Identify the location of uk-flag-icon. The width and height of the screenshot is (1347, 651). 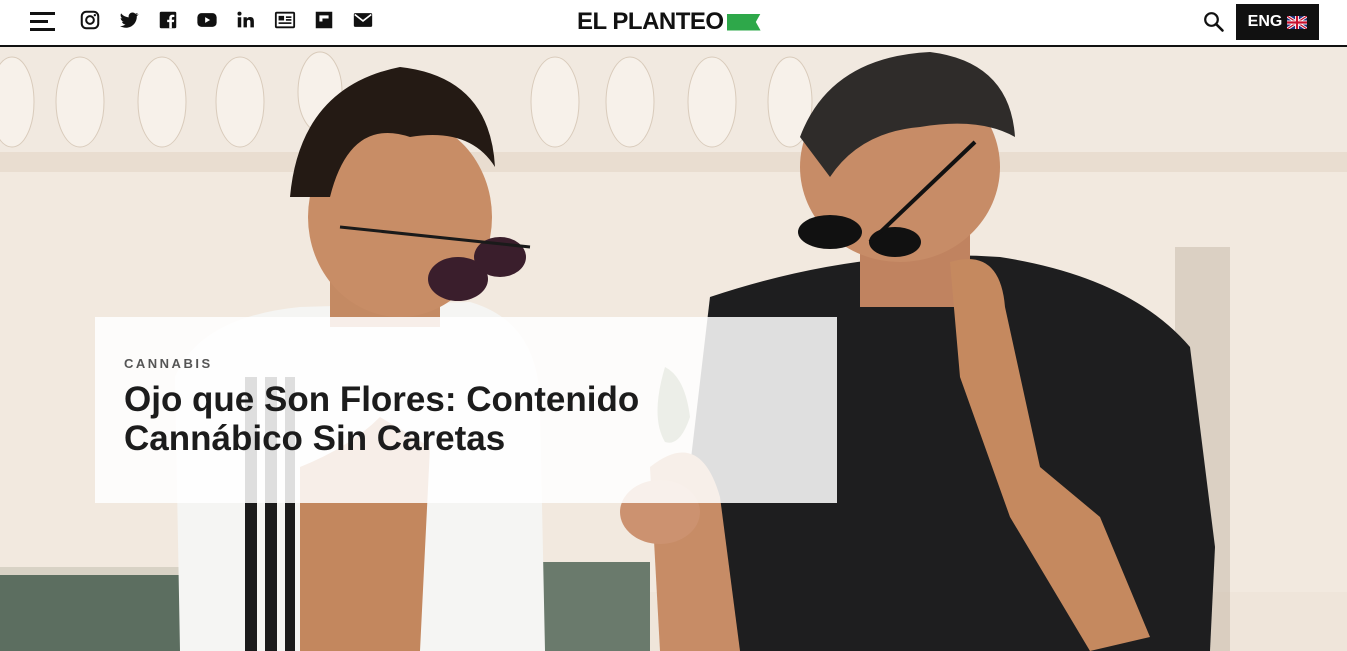
(1297, 22).